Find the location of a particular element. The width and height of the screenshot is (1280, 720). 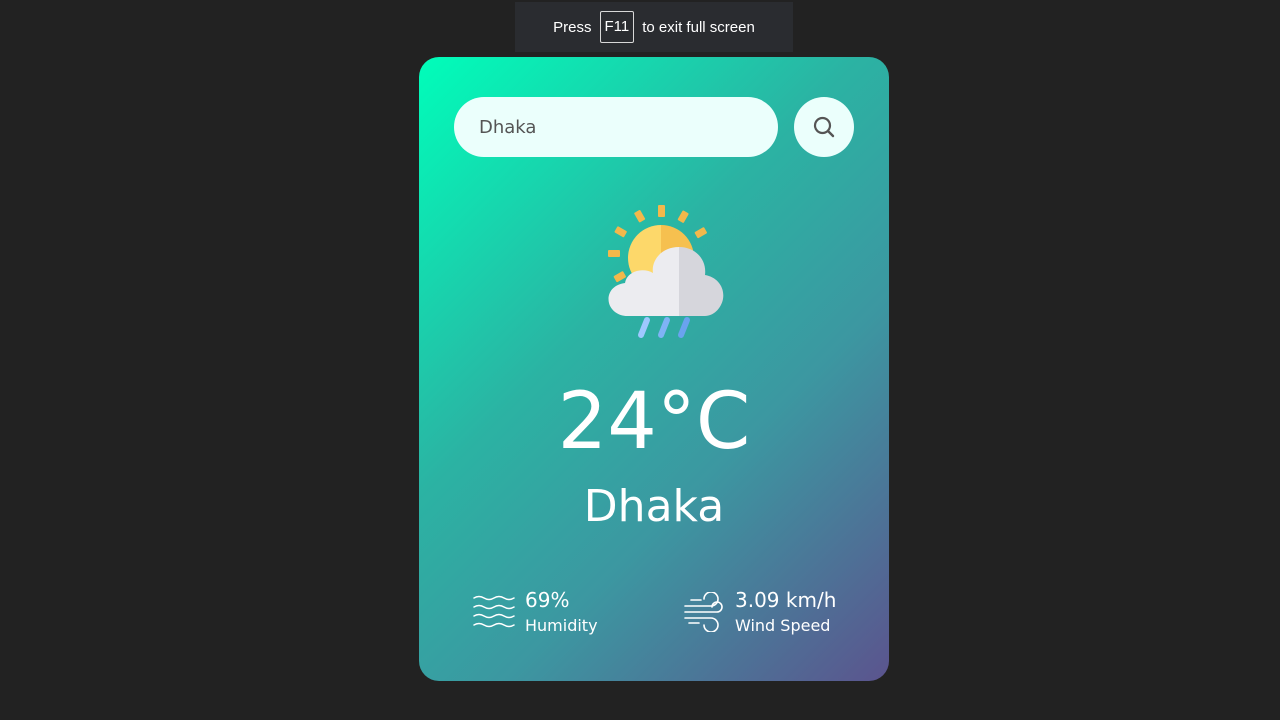

wind-text: 3.09 km/h Wind Speed is located at coordinates (785, 612).